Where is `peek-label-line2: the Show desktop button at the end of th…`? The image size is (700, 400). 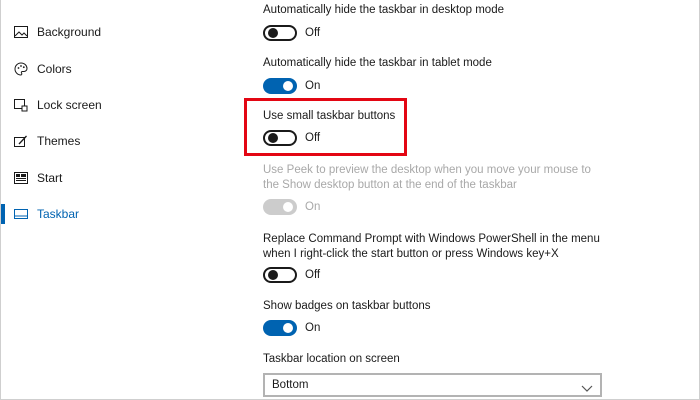 peek-label-line2: the Show desktop button at the end of th… is located at coordinates (390, 185).